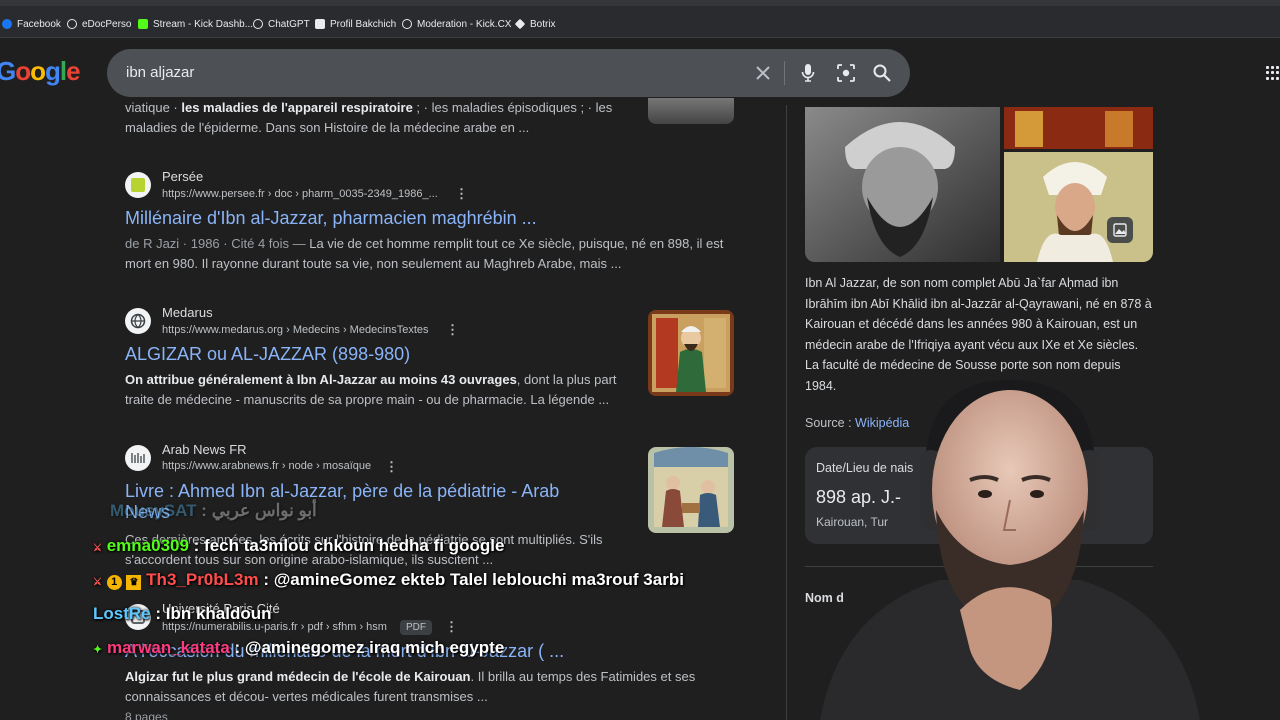 This screenshot has width=1280, height=720. Describe the element at coordinates (882, 73) in the screenshot. I see `search-icon` at that location.